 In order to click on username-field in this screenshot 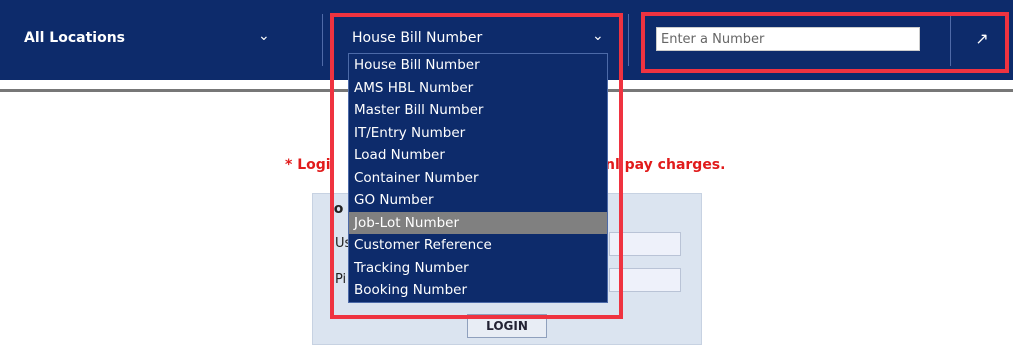, I will do `click(645, 244)`.